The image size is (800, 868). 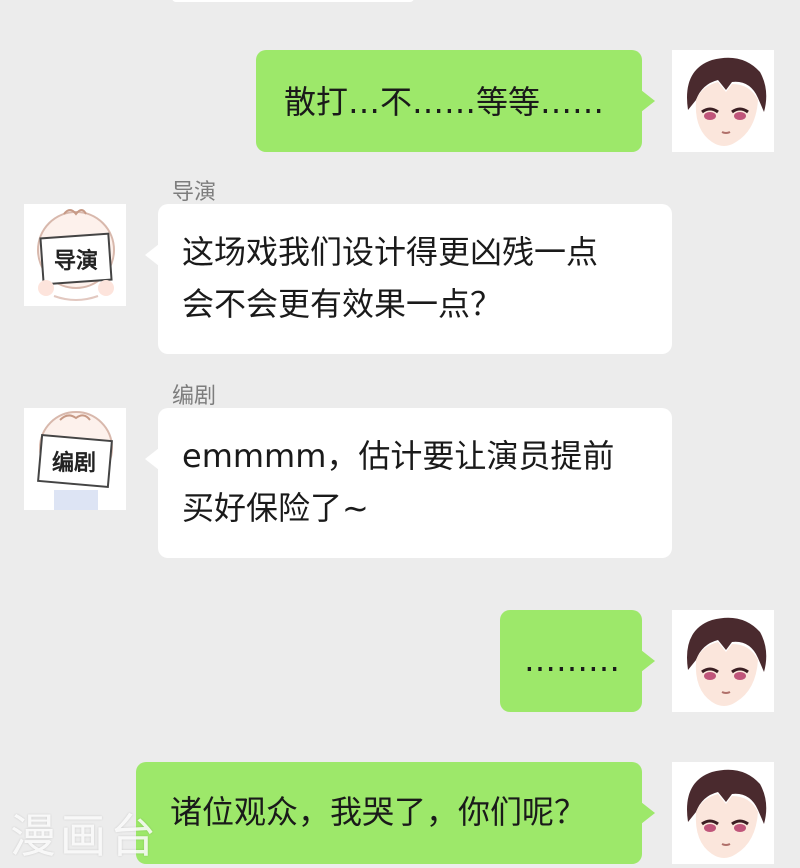 I want to click on message-line-1: emmmm，估计要让演员提前, so click(x=398, y=456).